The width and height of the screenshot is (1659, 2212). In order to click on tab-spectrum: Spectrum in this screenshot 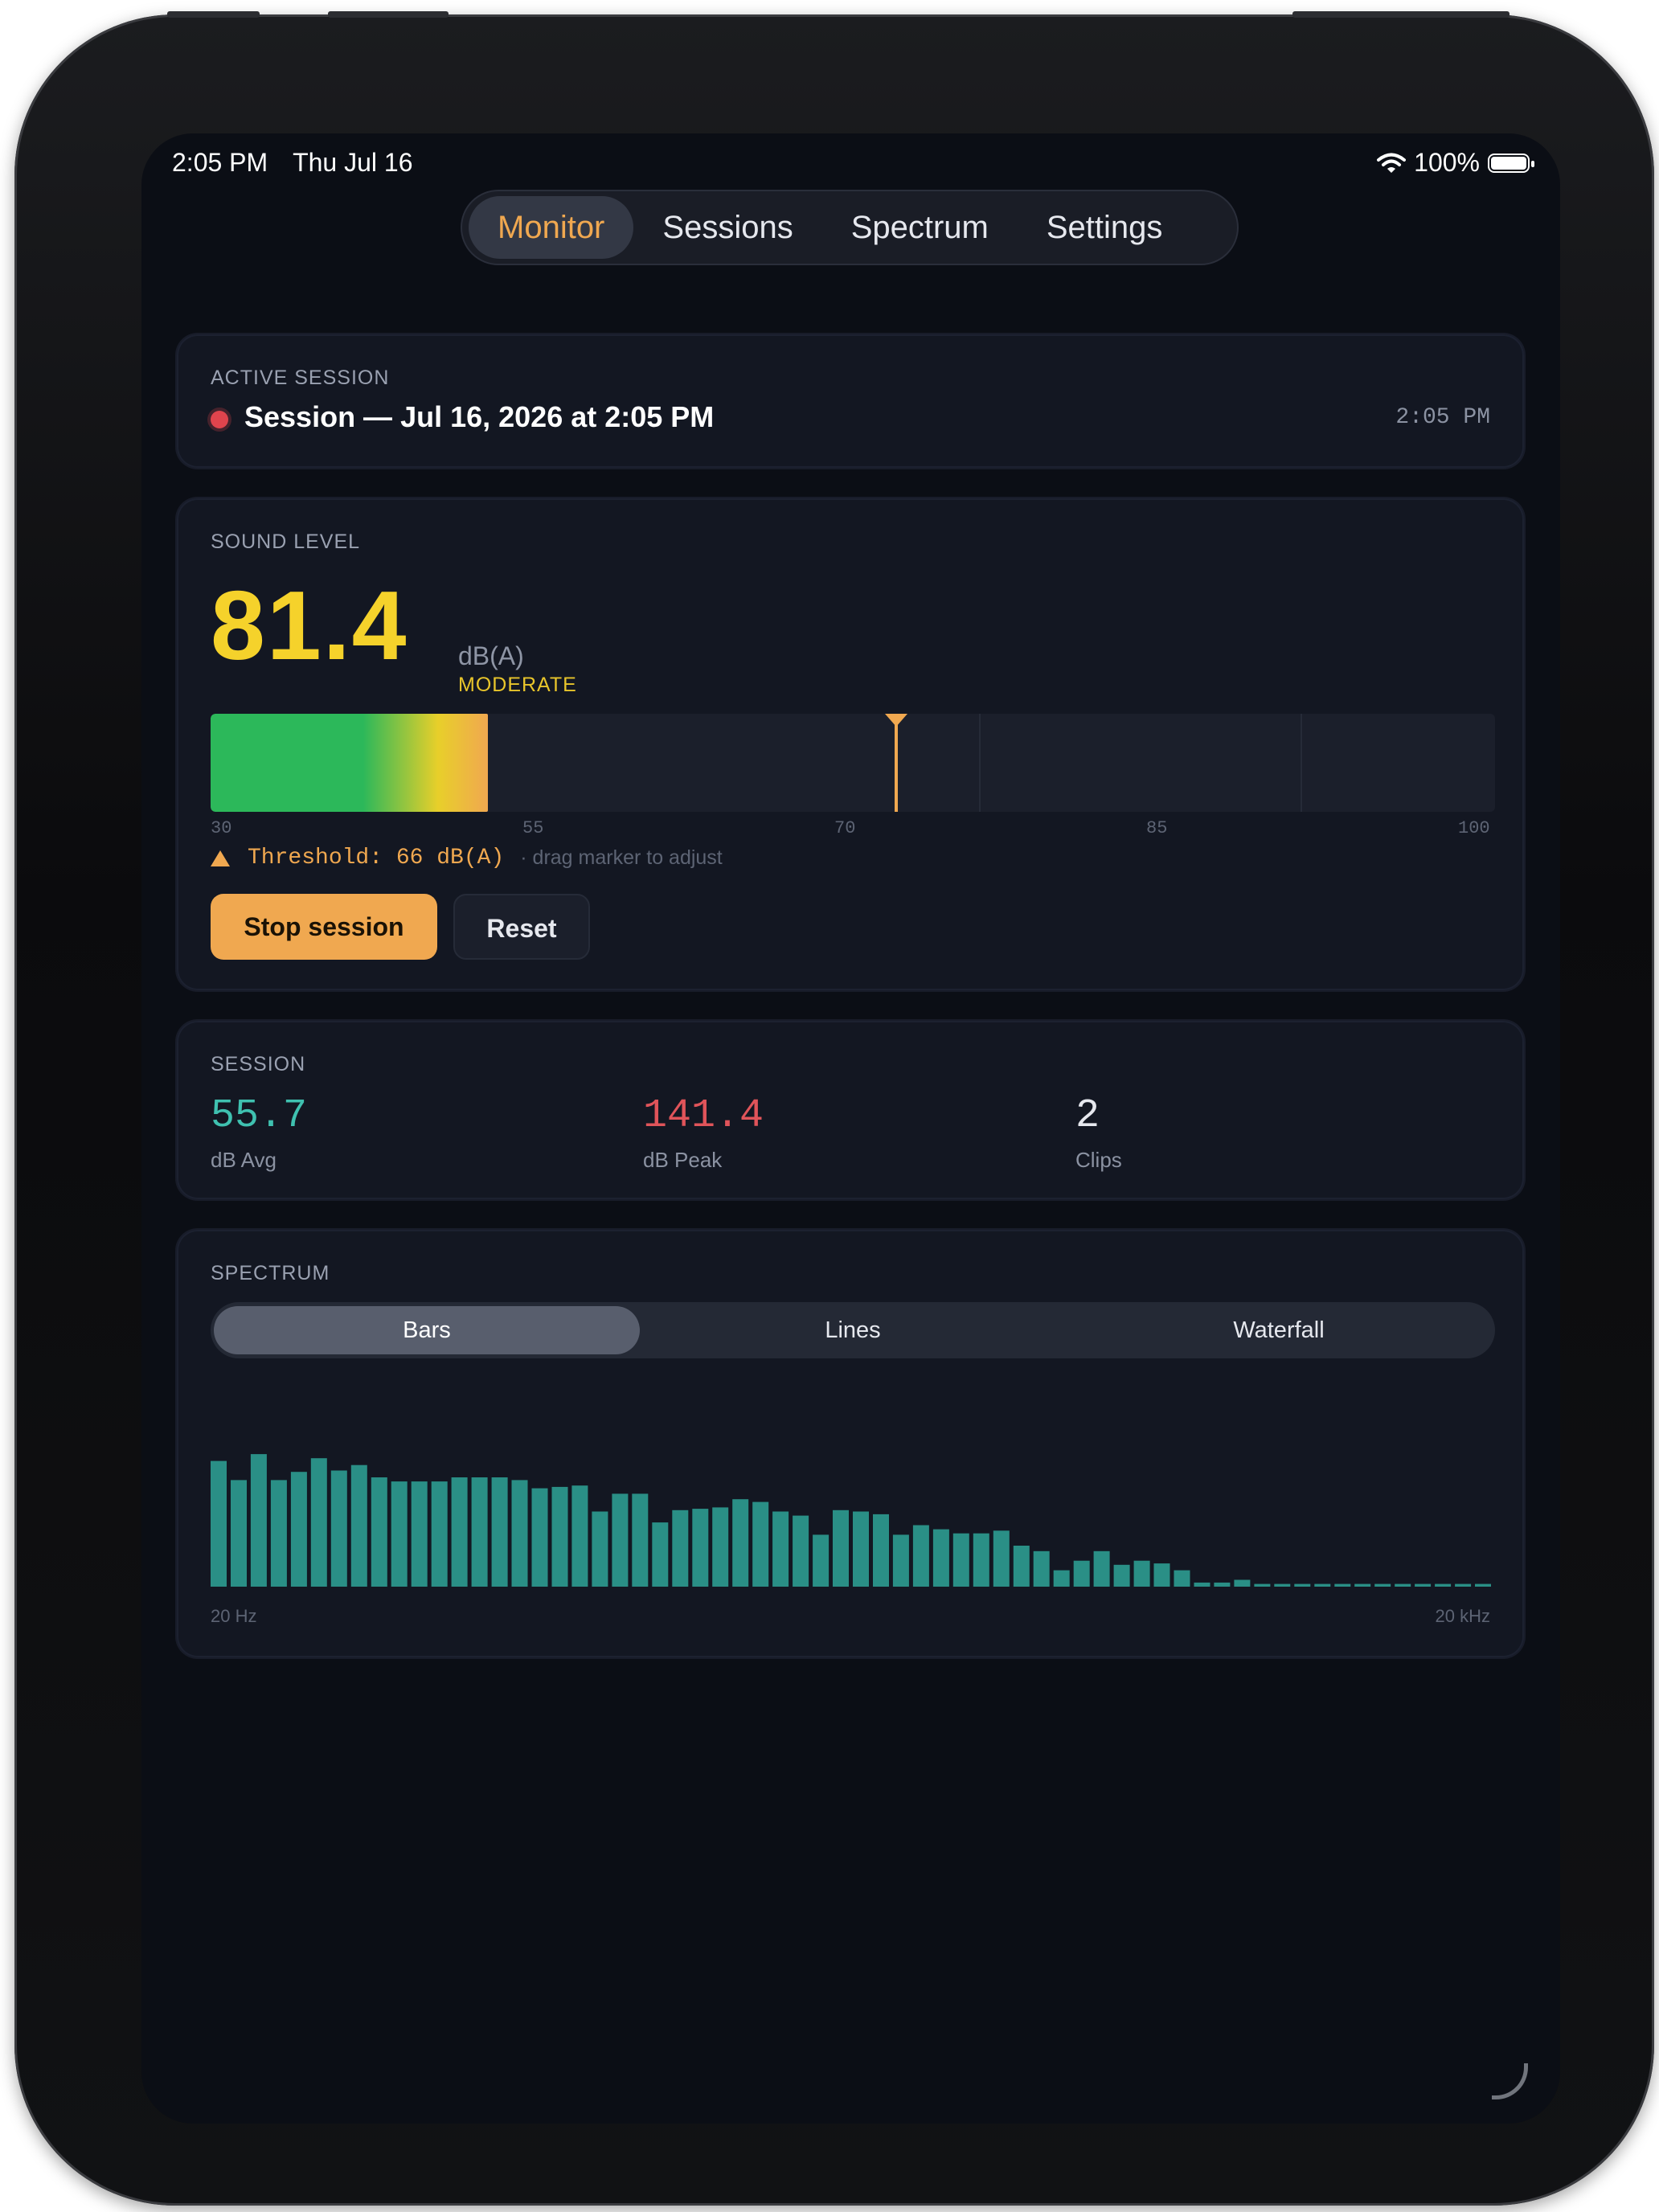, I will do `click(920, 227)`.